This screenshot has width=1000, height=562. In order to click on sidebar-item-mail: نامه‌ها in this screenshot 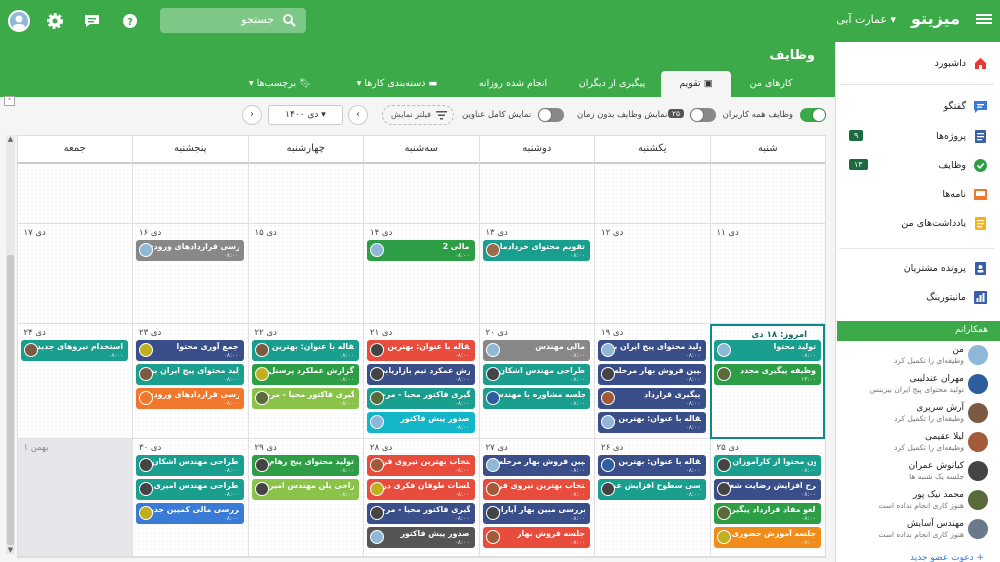, I will do `click(917, 195)`.